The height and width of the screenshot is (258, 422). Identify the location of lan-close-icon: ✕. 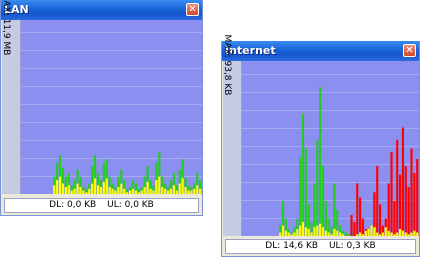
(192, 9).